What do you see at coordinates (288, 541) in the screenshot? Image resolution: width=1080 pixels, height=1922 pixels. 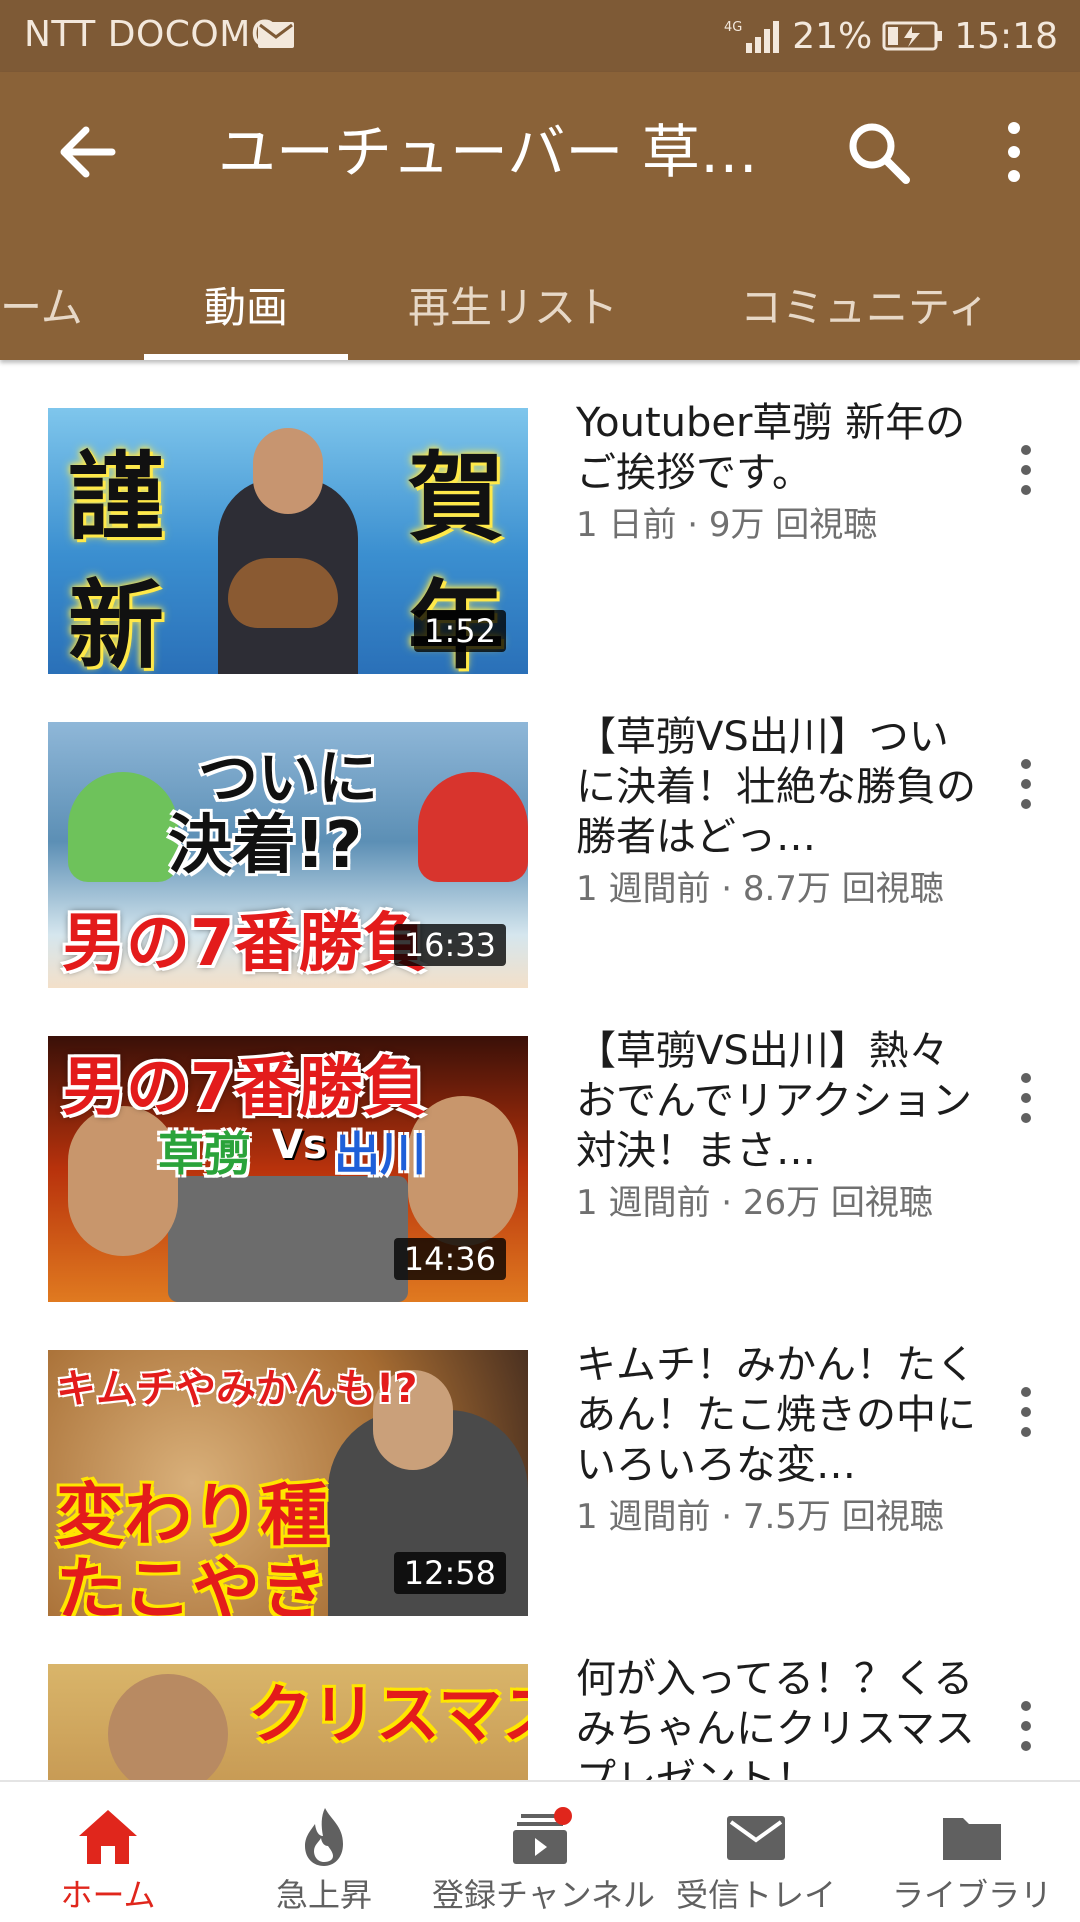 I see `video-thumbnail: 謹 賀 新 年 1:52` at bounding box center [288, 541].